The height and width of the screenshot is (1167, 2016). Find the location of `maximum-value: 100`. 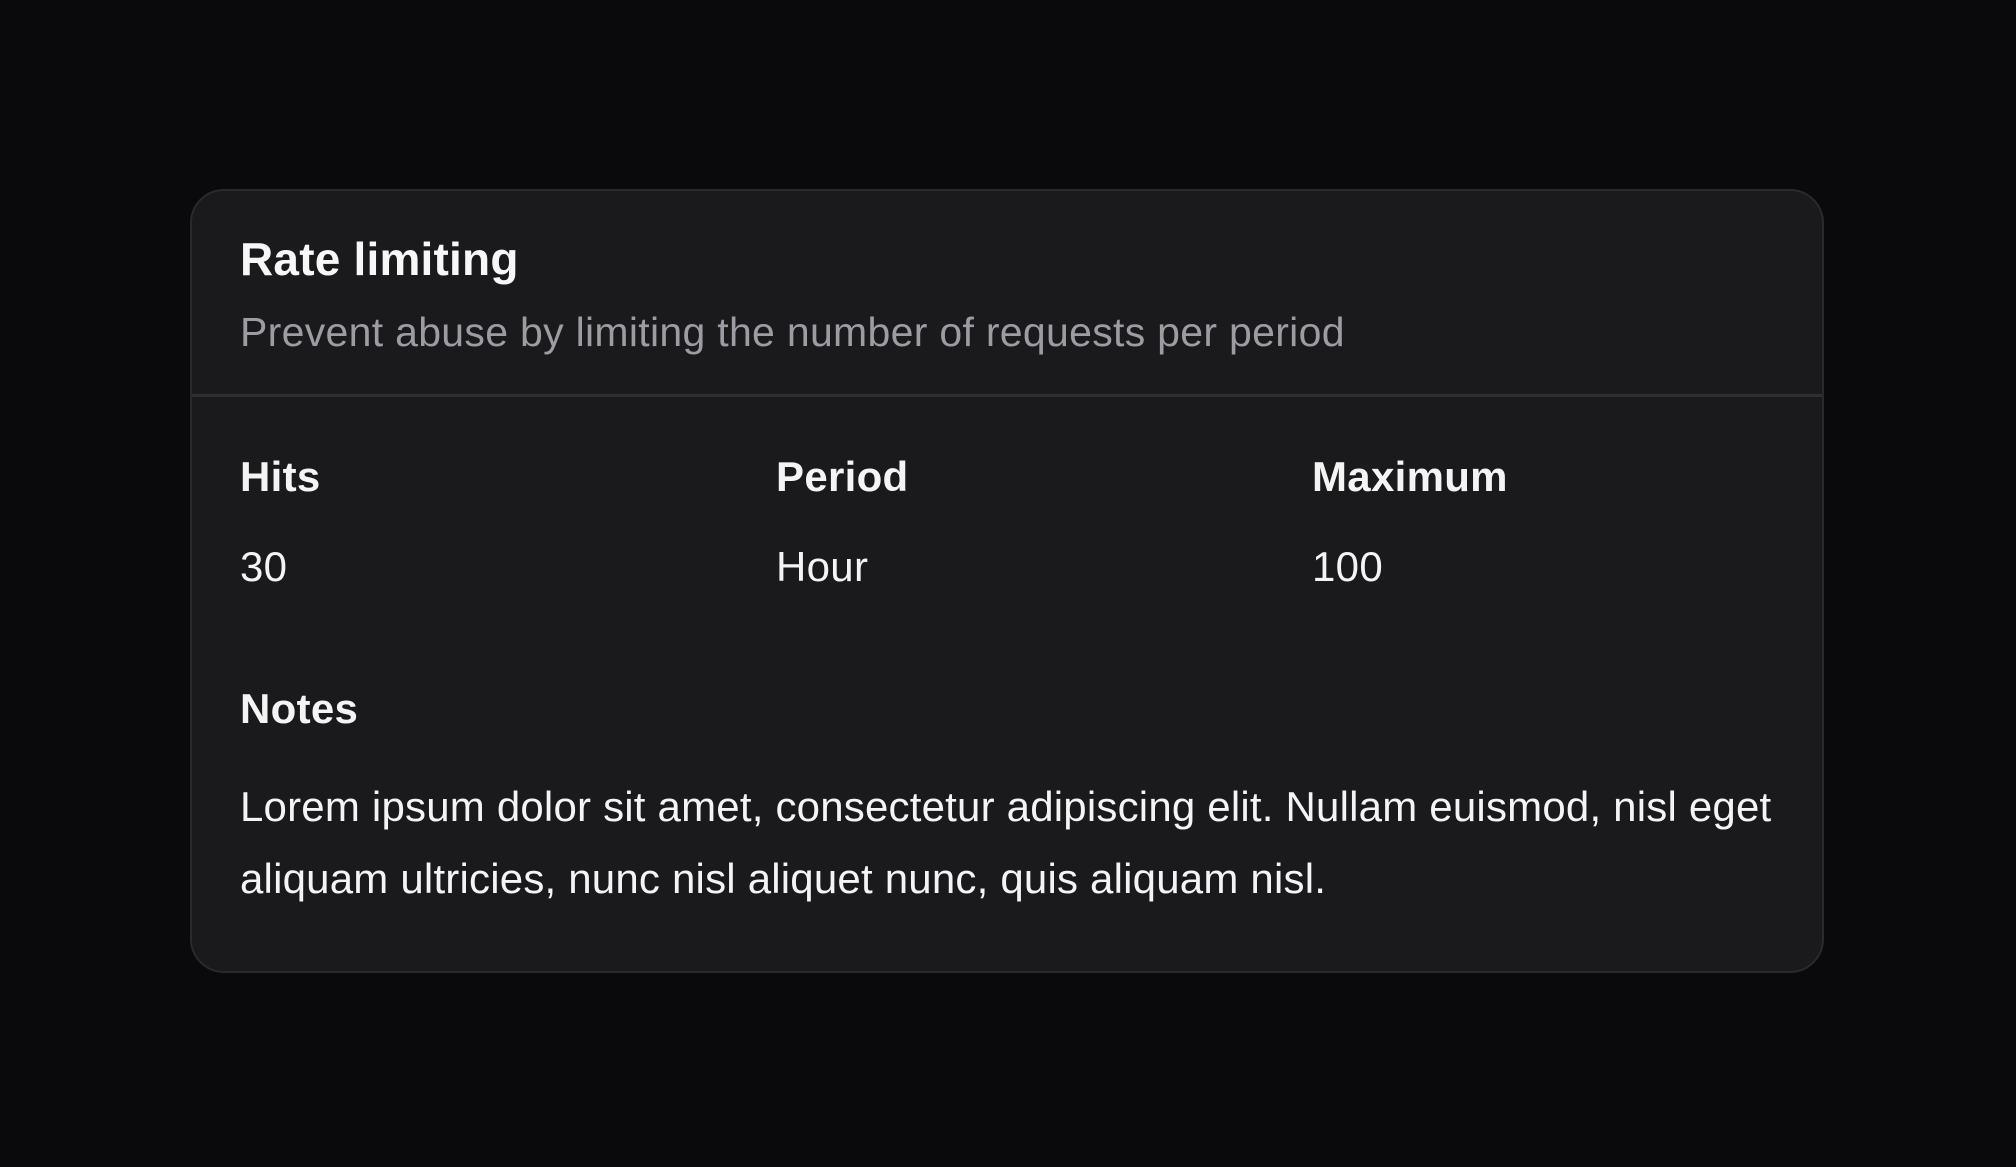

maximum-value: 100 is located at coordinates (1347, 566).